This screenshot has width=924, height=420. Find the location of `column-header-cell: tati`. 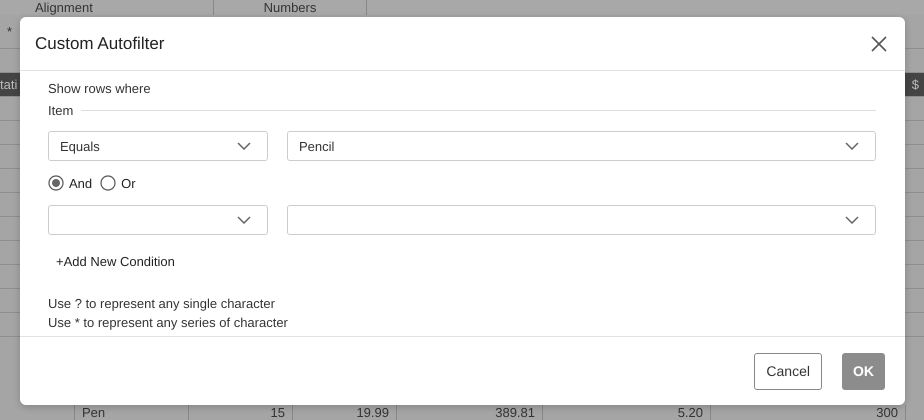

column-header-cell: tati is located at coordinates (9, 84).